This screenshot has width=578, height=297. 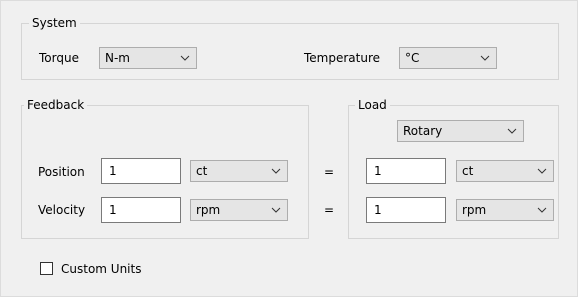 I want to click on load-position-unit-value: ct, so click(x=468, y=171).